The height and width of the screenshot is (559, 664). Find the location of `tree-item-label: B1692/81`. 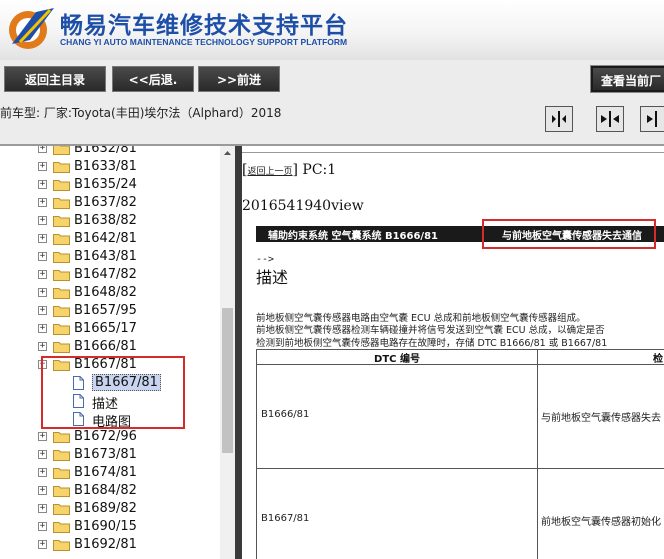

tree-item-label: B1692/81 is located at coordinates (105, 544).